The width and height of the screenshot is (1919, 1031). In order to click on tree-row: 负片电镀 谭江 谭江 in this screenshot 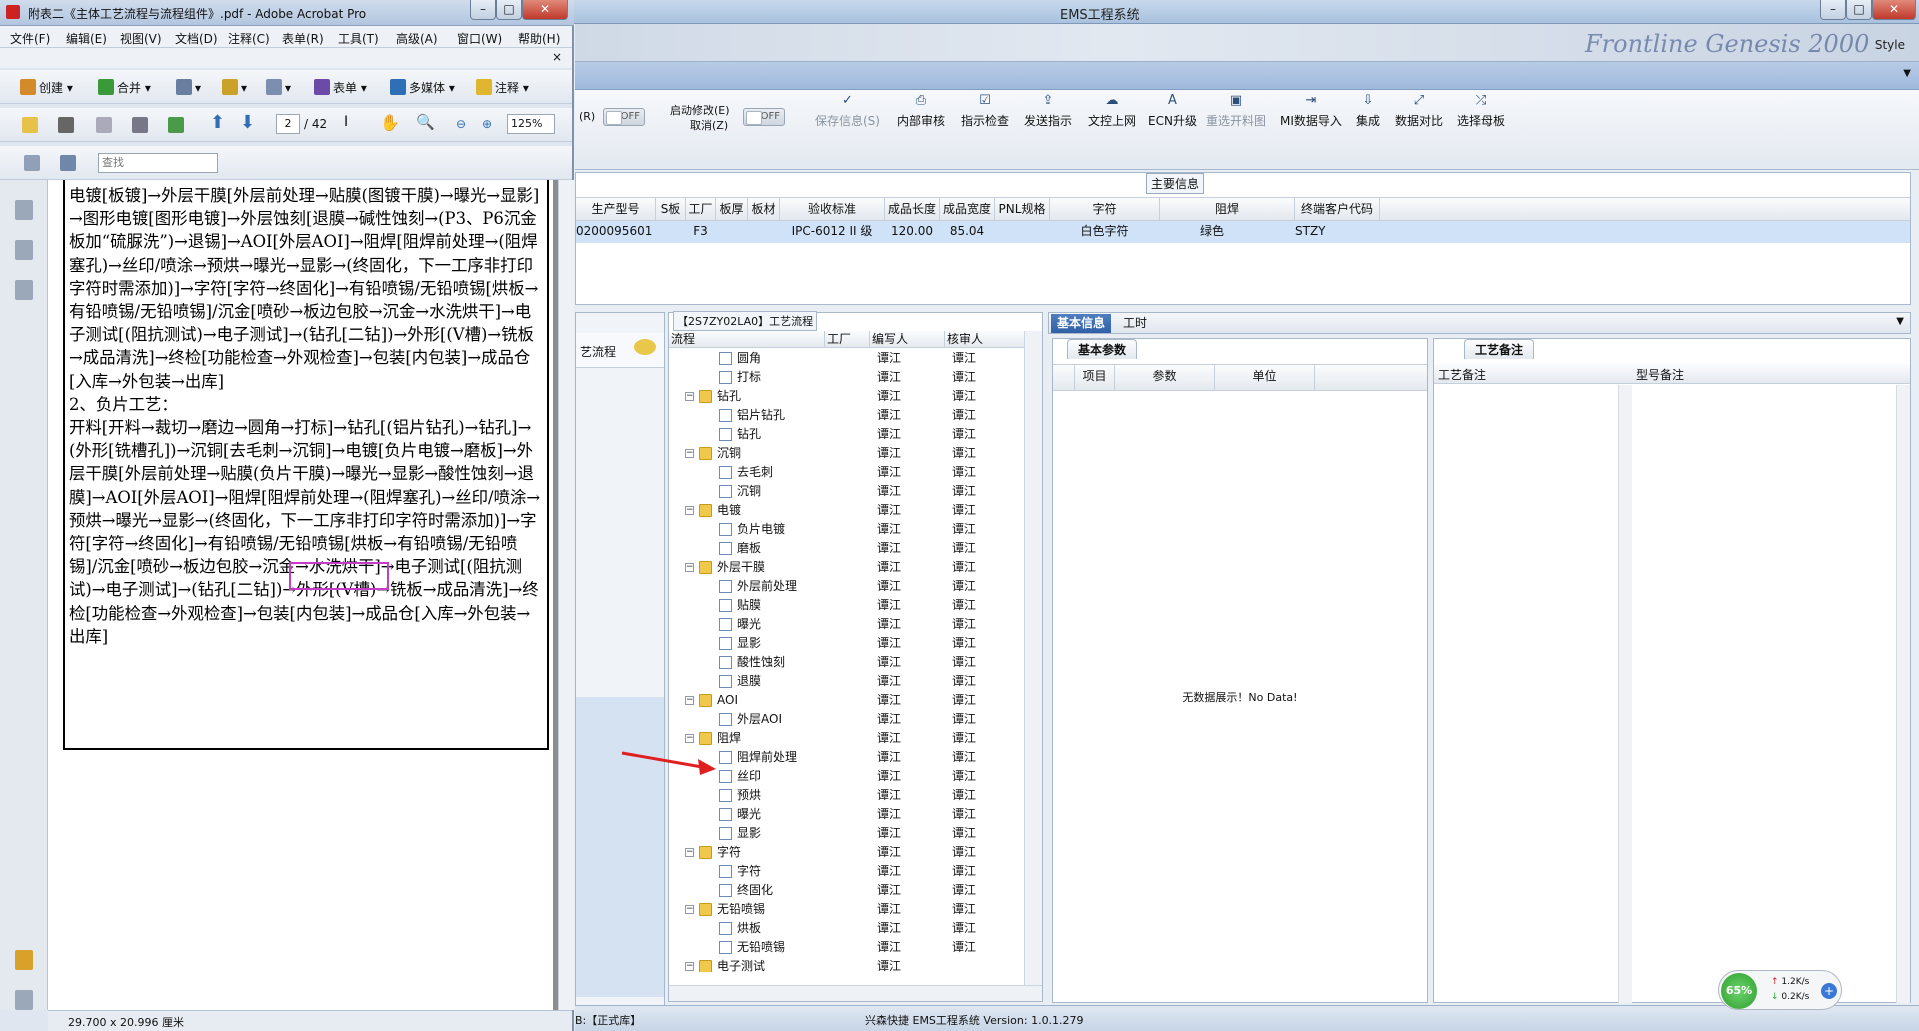, I will do `click(846, 529)`.